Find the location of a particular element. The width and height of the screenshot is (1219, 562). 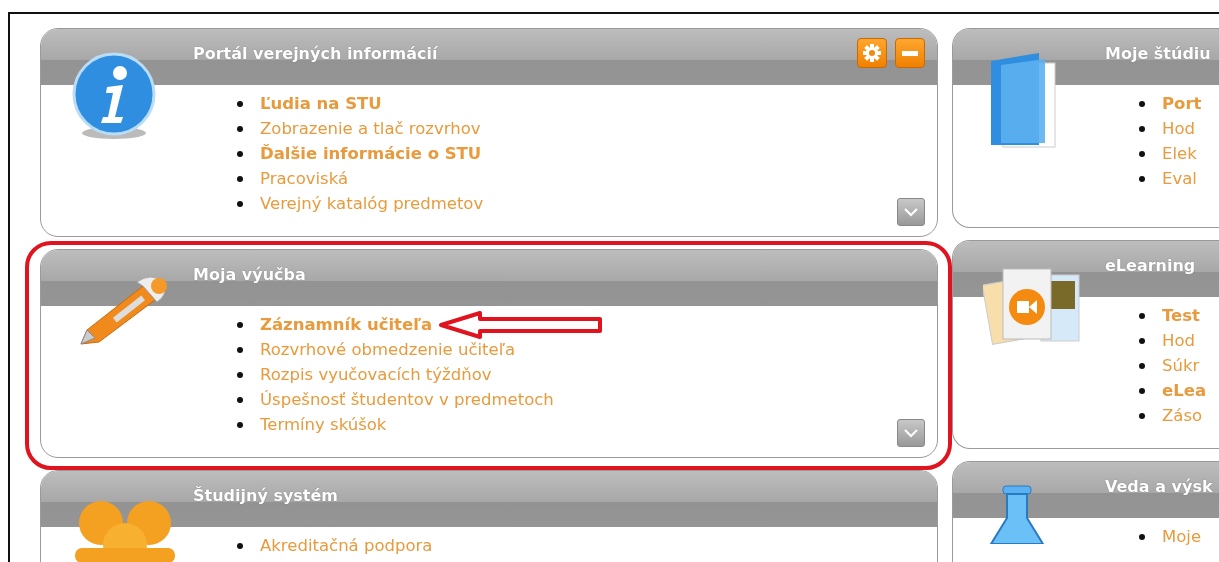

menu-link: Ľudia na STU is located at coordinates (321, 103).